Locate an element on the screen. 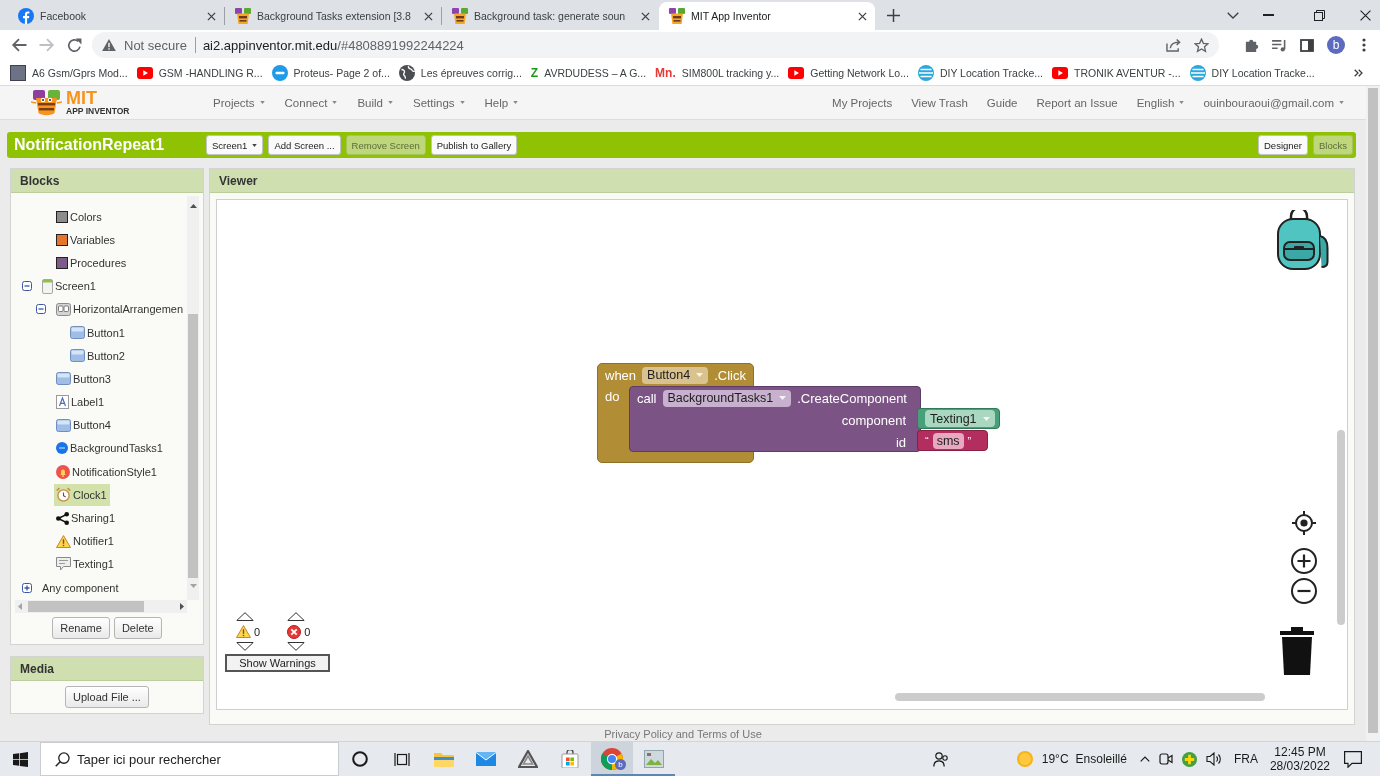 The width and height of the screenshot is (1380, 776). keyword-label: when is located at coordinates (621, 375).